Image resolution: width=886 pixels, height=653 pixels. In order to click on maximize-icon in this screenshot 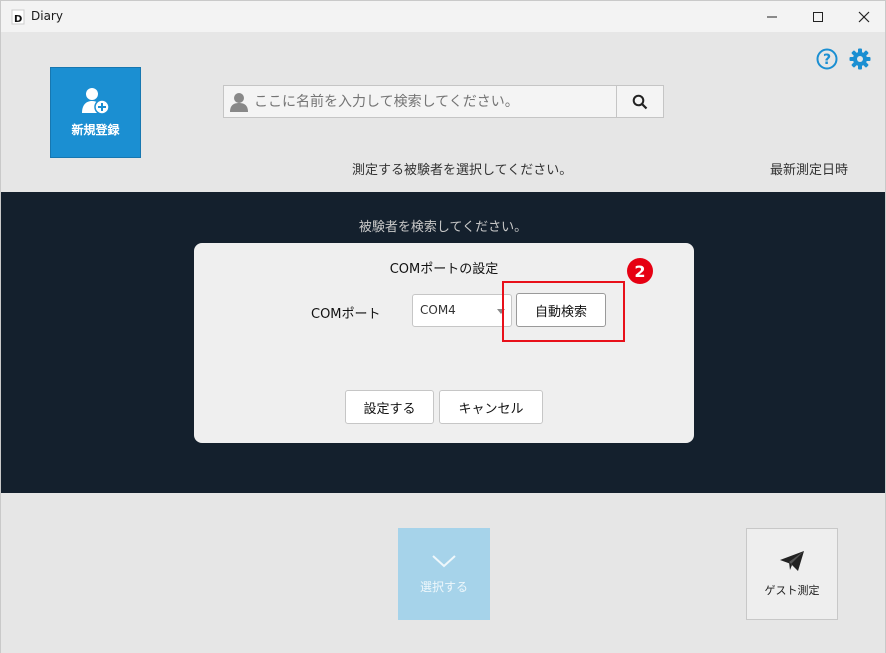, I will do `click(818, 16)`.